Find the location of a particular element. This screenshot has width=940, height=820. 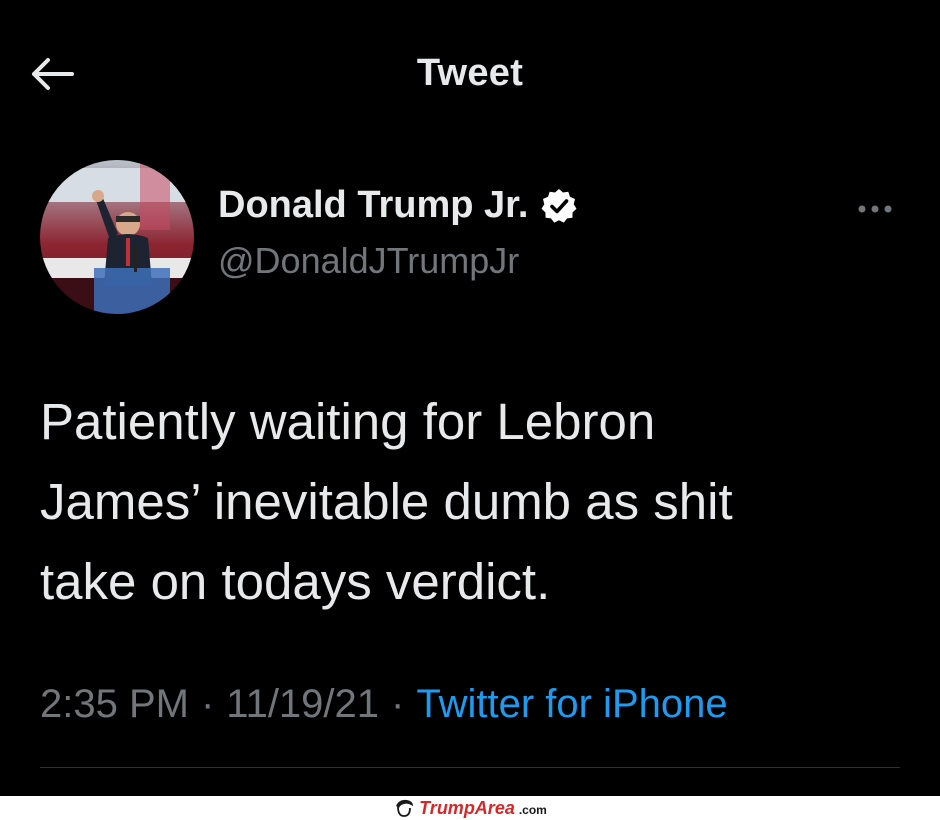

tweet-meta: 2:35 PM · 11/19/21 · Twitter for iPhone is located at coordinates (384, 704).